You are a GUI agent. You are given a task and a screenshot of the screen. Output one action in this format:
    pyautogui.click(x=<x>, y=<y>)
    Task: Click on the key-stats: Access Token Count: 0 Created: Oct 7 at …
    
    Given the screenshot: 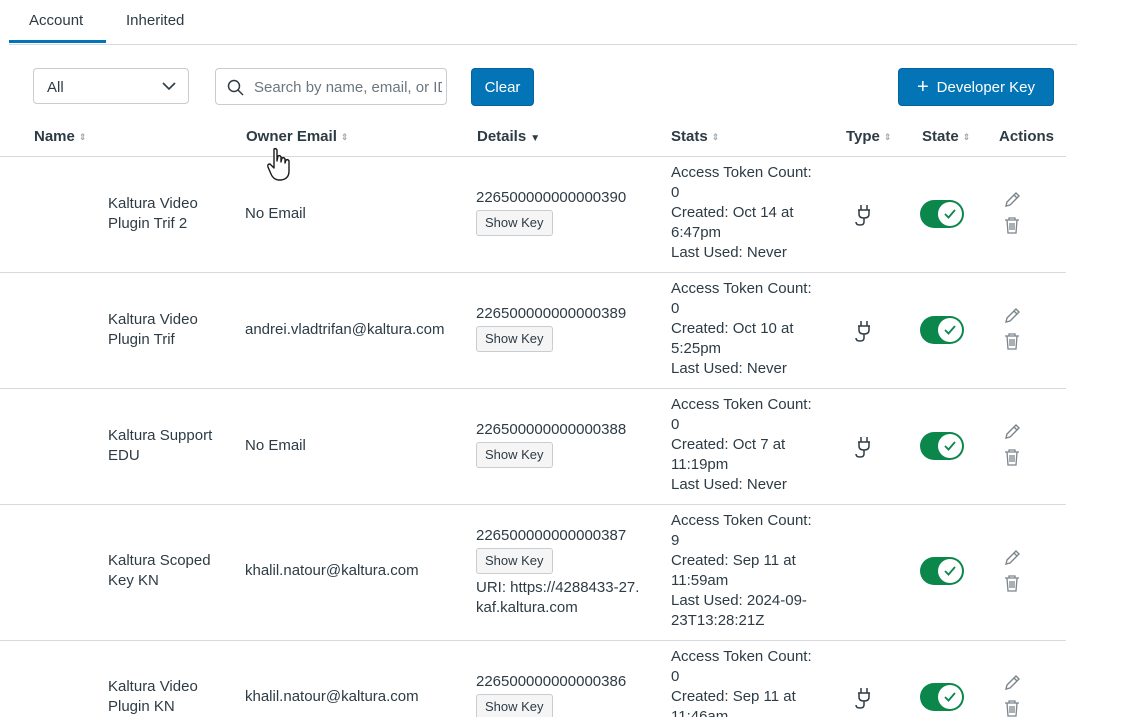 What is the action you would take?
    pyautogui.click(x=741, y=444)
    